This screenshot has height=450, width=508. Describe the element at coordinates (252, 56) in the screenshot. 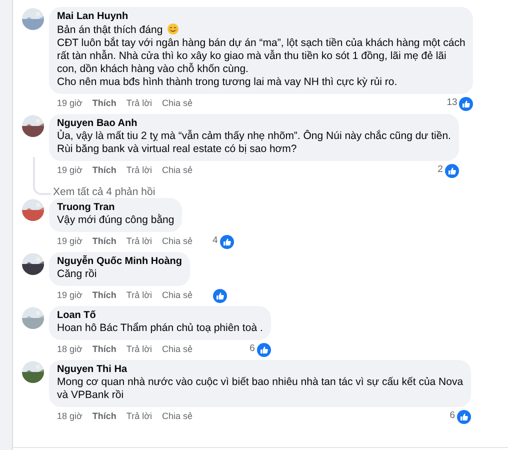

I see `comment-text: rất tàn nhẫn. Nhà cửa thì ko xây ko giao mà vẫn thu tiền ko sót 1 đồng, lãi mẹ đẻ lãi` at that location.